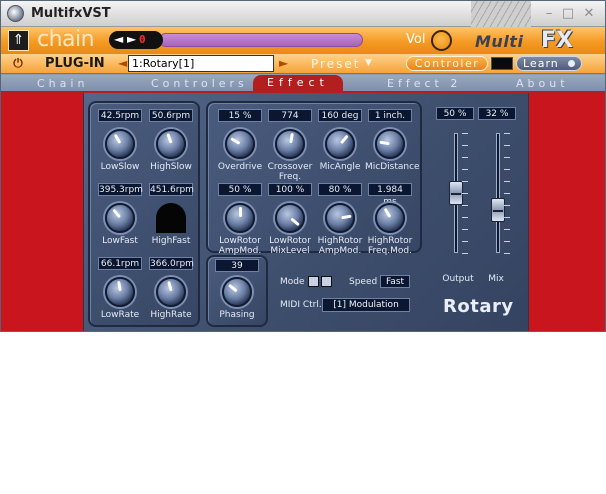 The width and height of the screenshot is (606, 494). What do you see at coordinates (292, 282) in the screenshot?
I see `mode-label: Mode` at bounding box center [292, 282].